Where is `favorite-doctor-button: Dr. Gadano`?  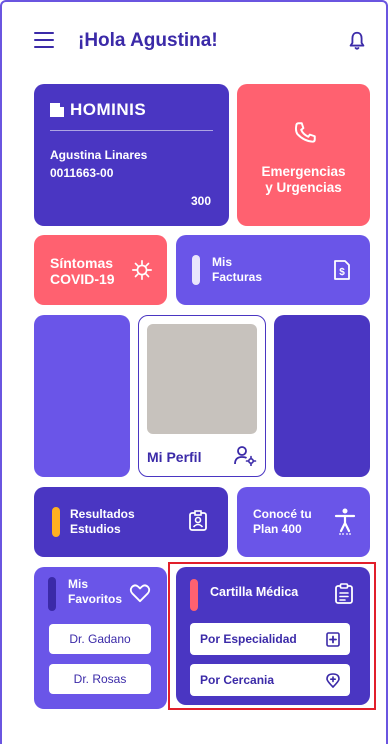 favorite-doctor-button: Dr. Gadano is located at coordinates (100, 639).